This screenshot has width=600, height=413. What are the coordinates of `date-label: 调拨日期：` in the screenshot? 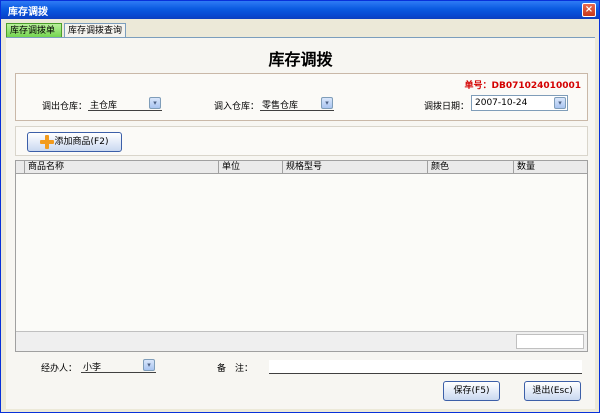 It's located at (447, 107).